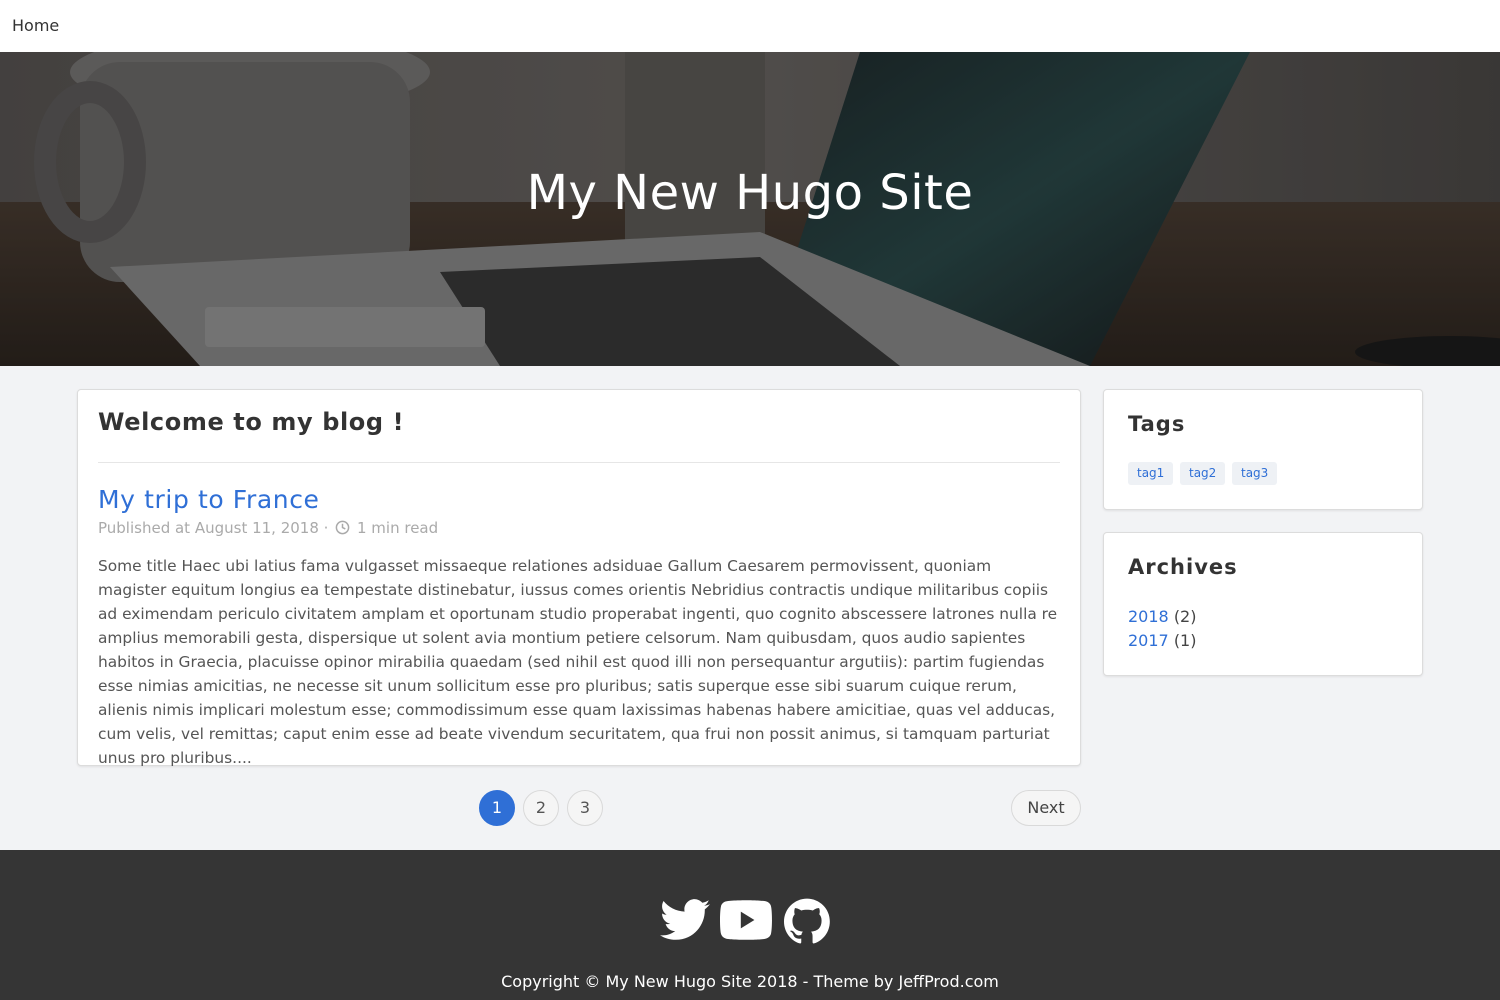 The width and height of the screenshot is (1500, 1000). What do you see at coordinates (397, 528) in the screenshot?
I see `post-read-time: 1 min read` at bounding box center [397, 528].